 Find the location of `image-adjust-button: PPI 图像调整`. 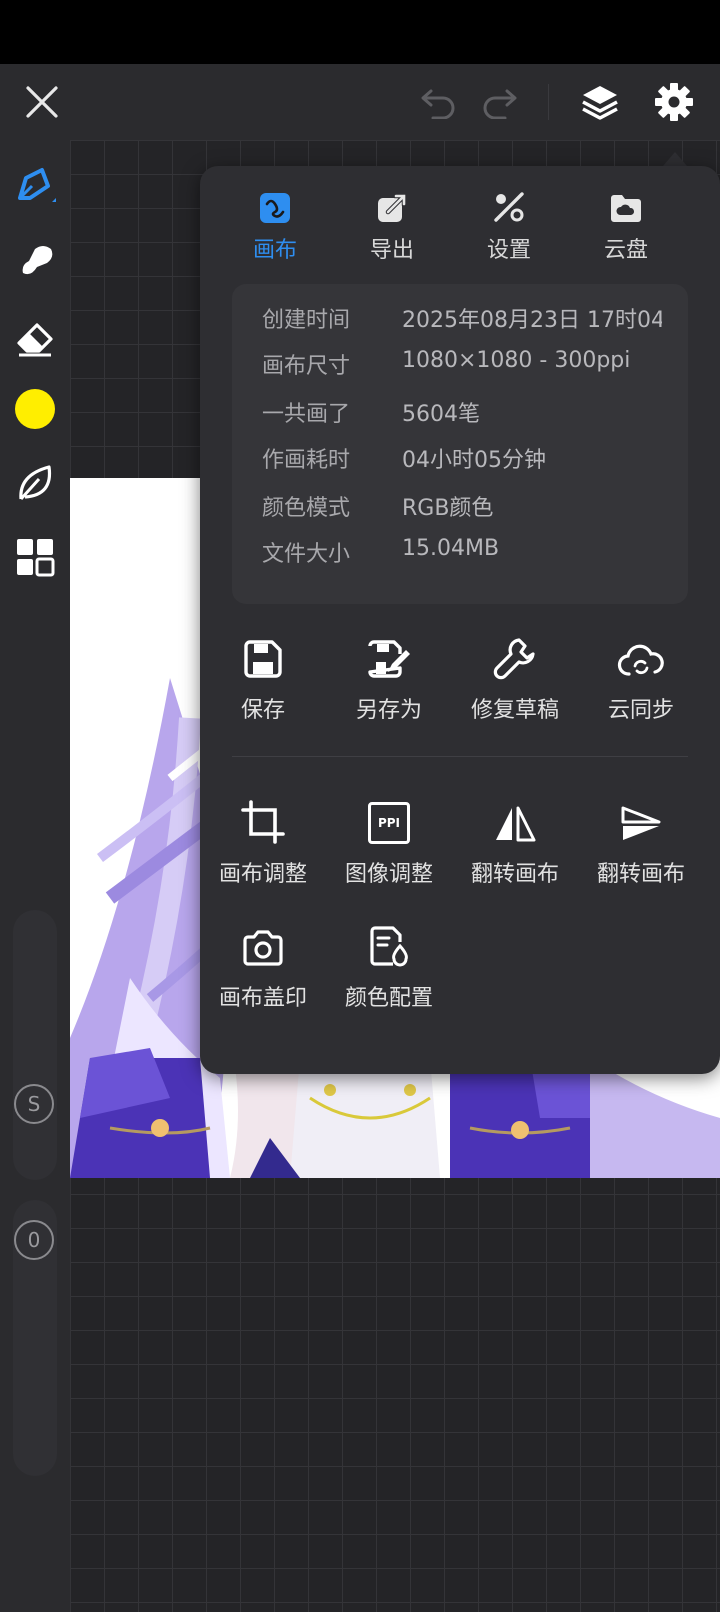

image-adjust-button: PPI 图像调整 is located at coordinates (389, 842).